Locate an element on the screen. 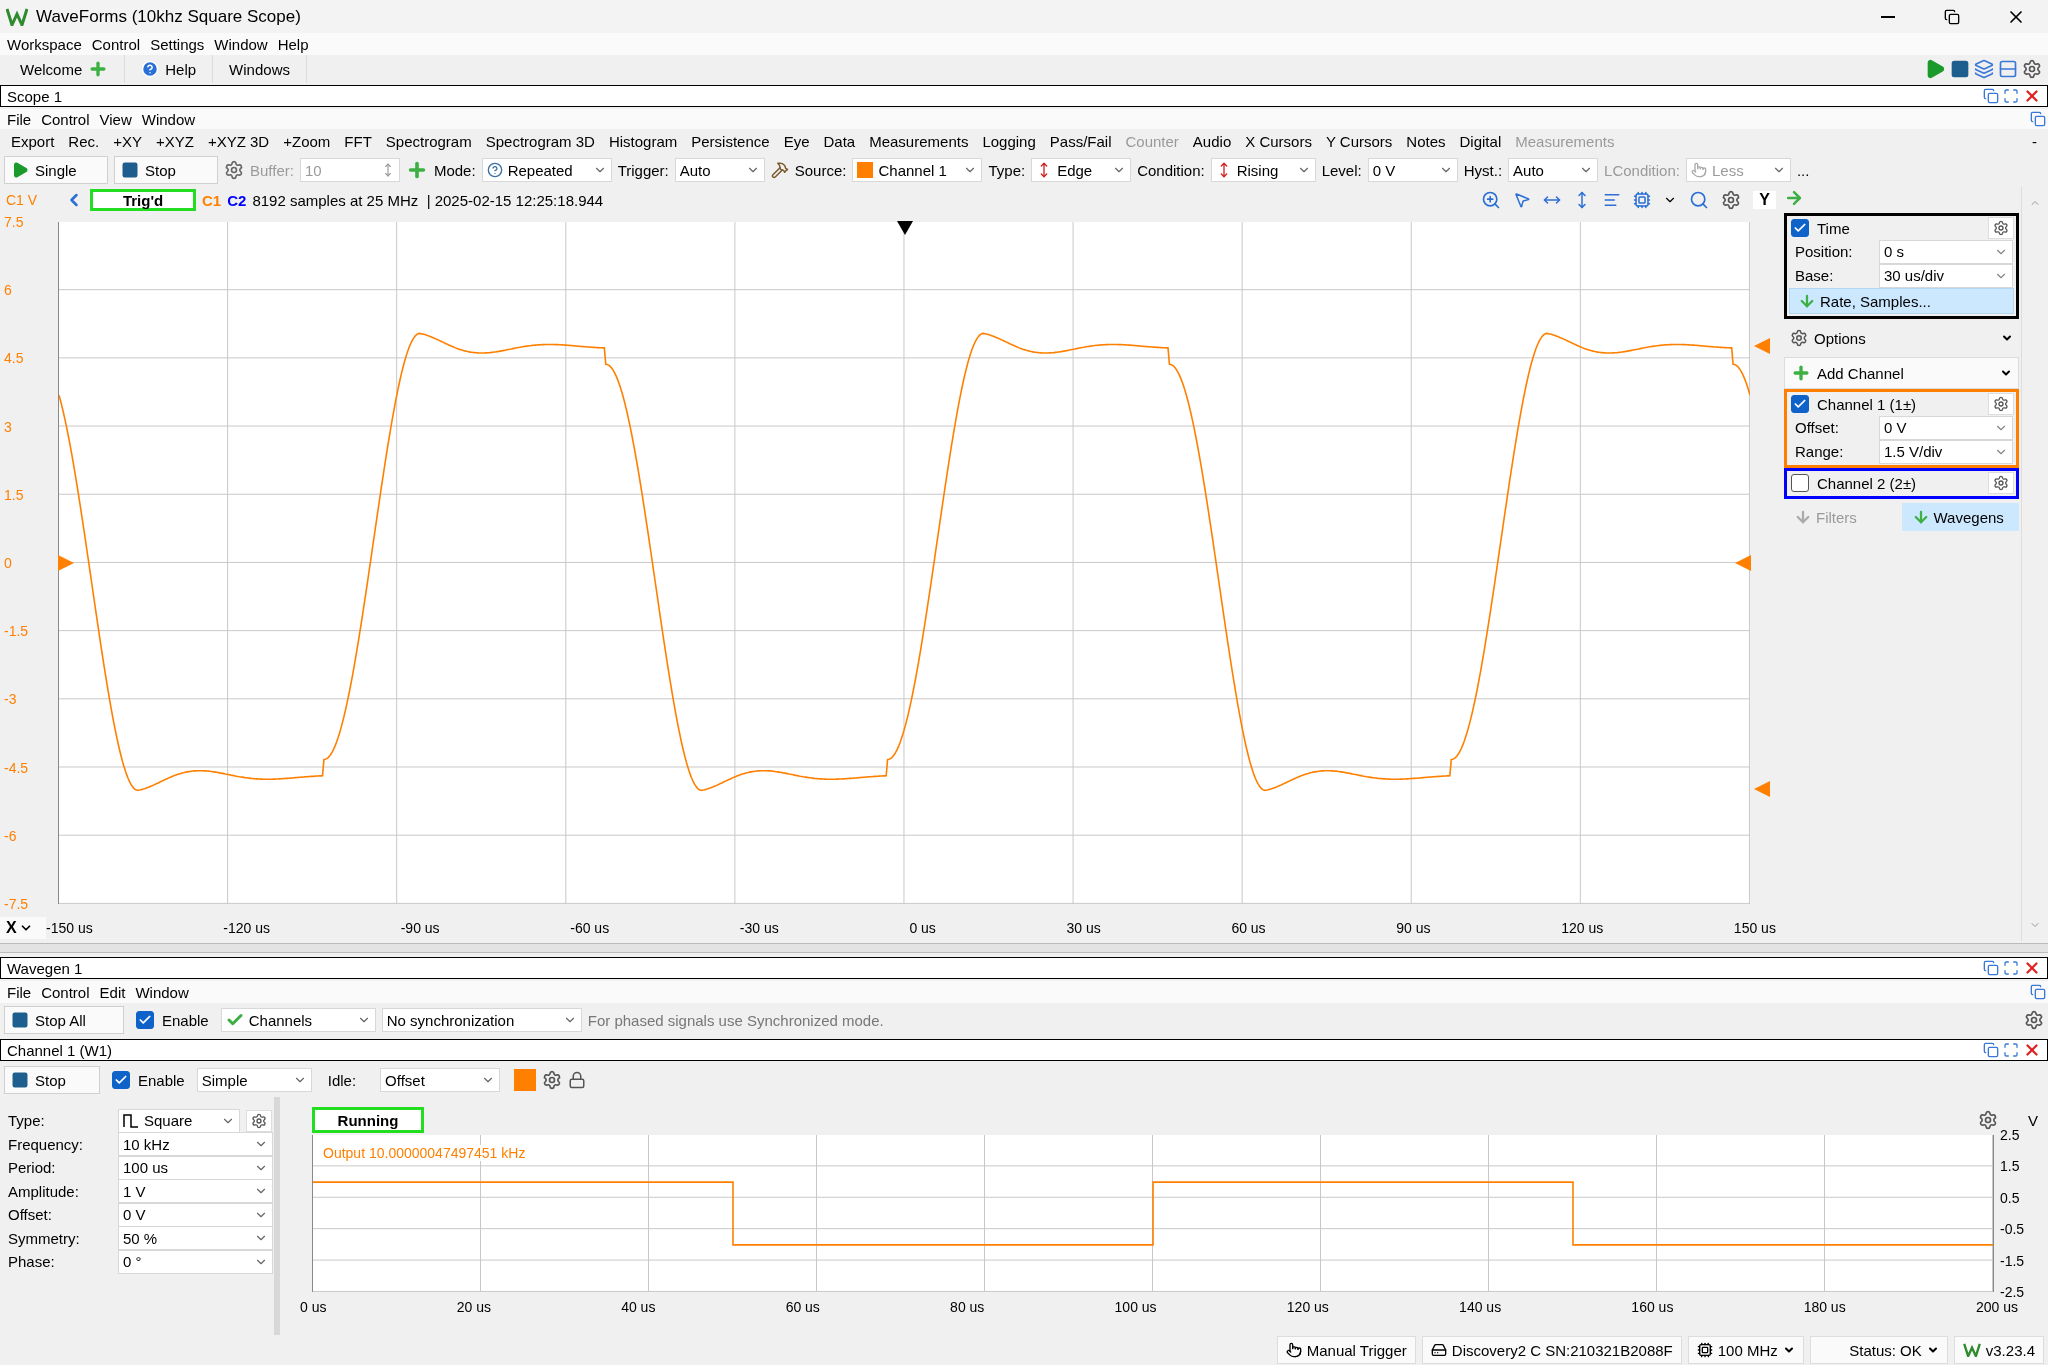 The image size is (2048, 1365). dropdown: 50 % is located at coordinates (195, 1238).